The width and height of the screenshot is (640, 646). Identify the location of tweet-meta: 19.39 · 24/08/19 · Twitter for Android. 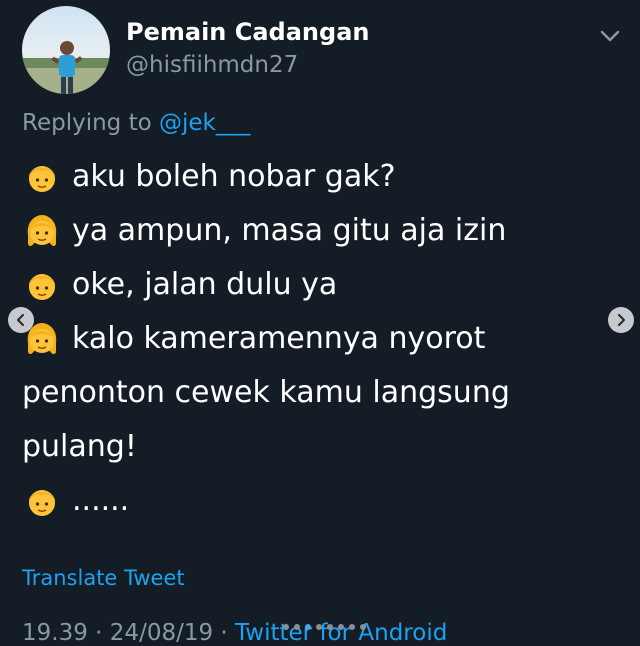
(234, 633).